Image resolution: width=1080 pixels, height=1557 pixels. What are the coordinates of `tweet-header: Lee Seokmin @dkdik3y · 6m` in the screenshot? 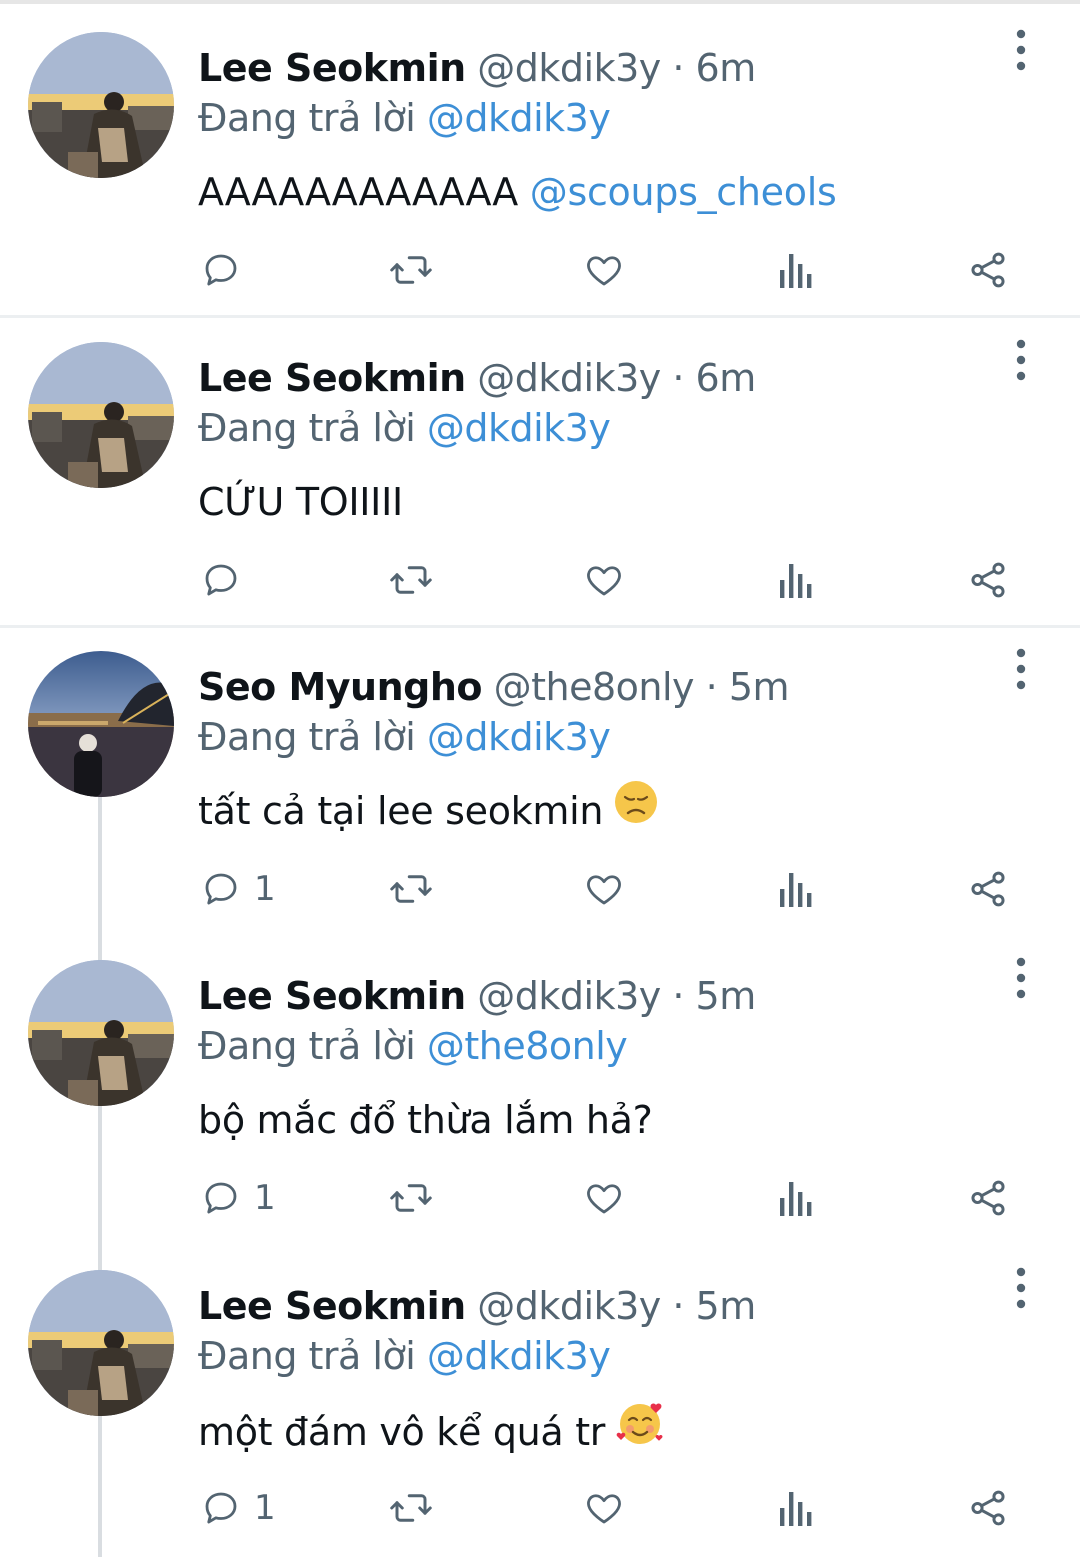 It's located at (477, 378).